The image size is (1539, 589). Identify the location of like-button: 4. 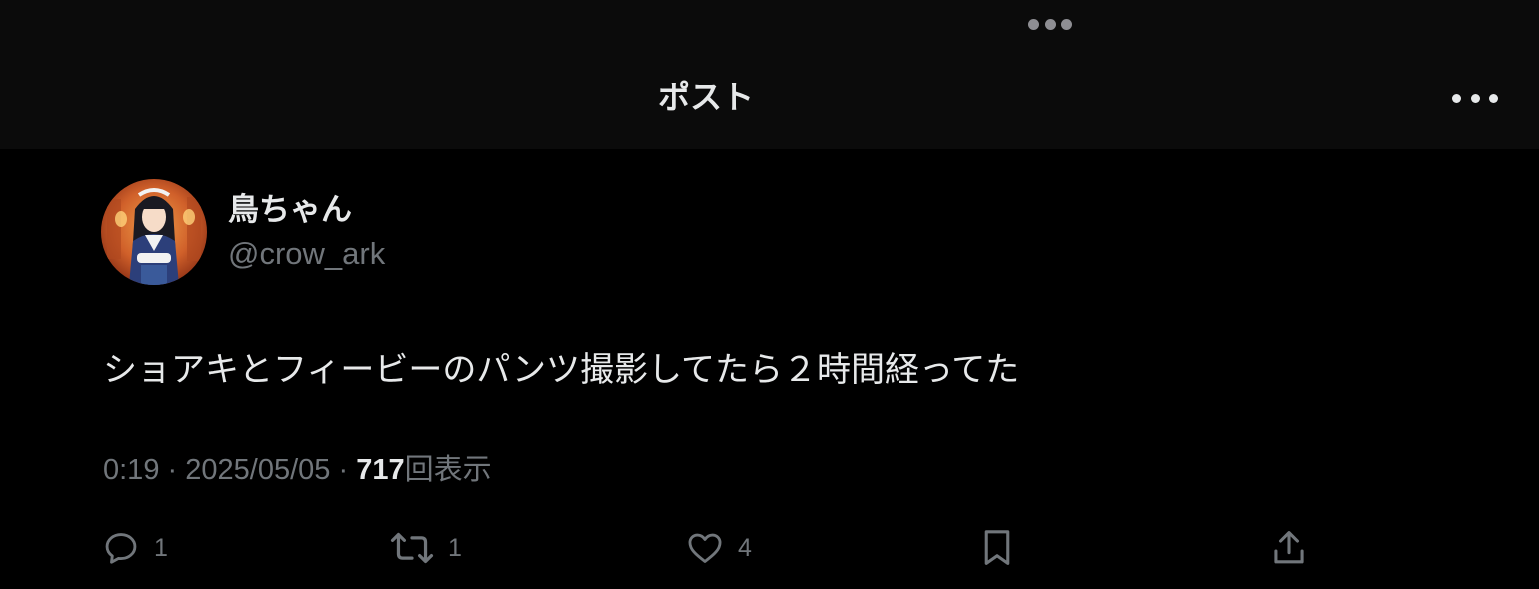
(719, 548).